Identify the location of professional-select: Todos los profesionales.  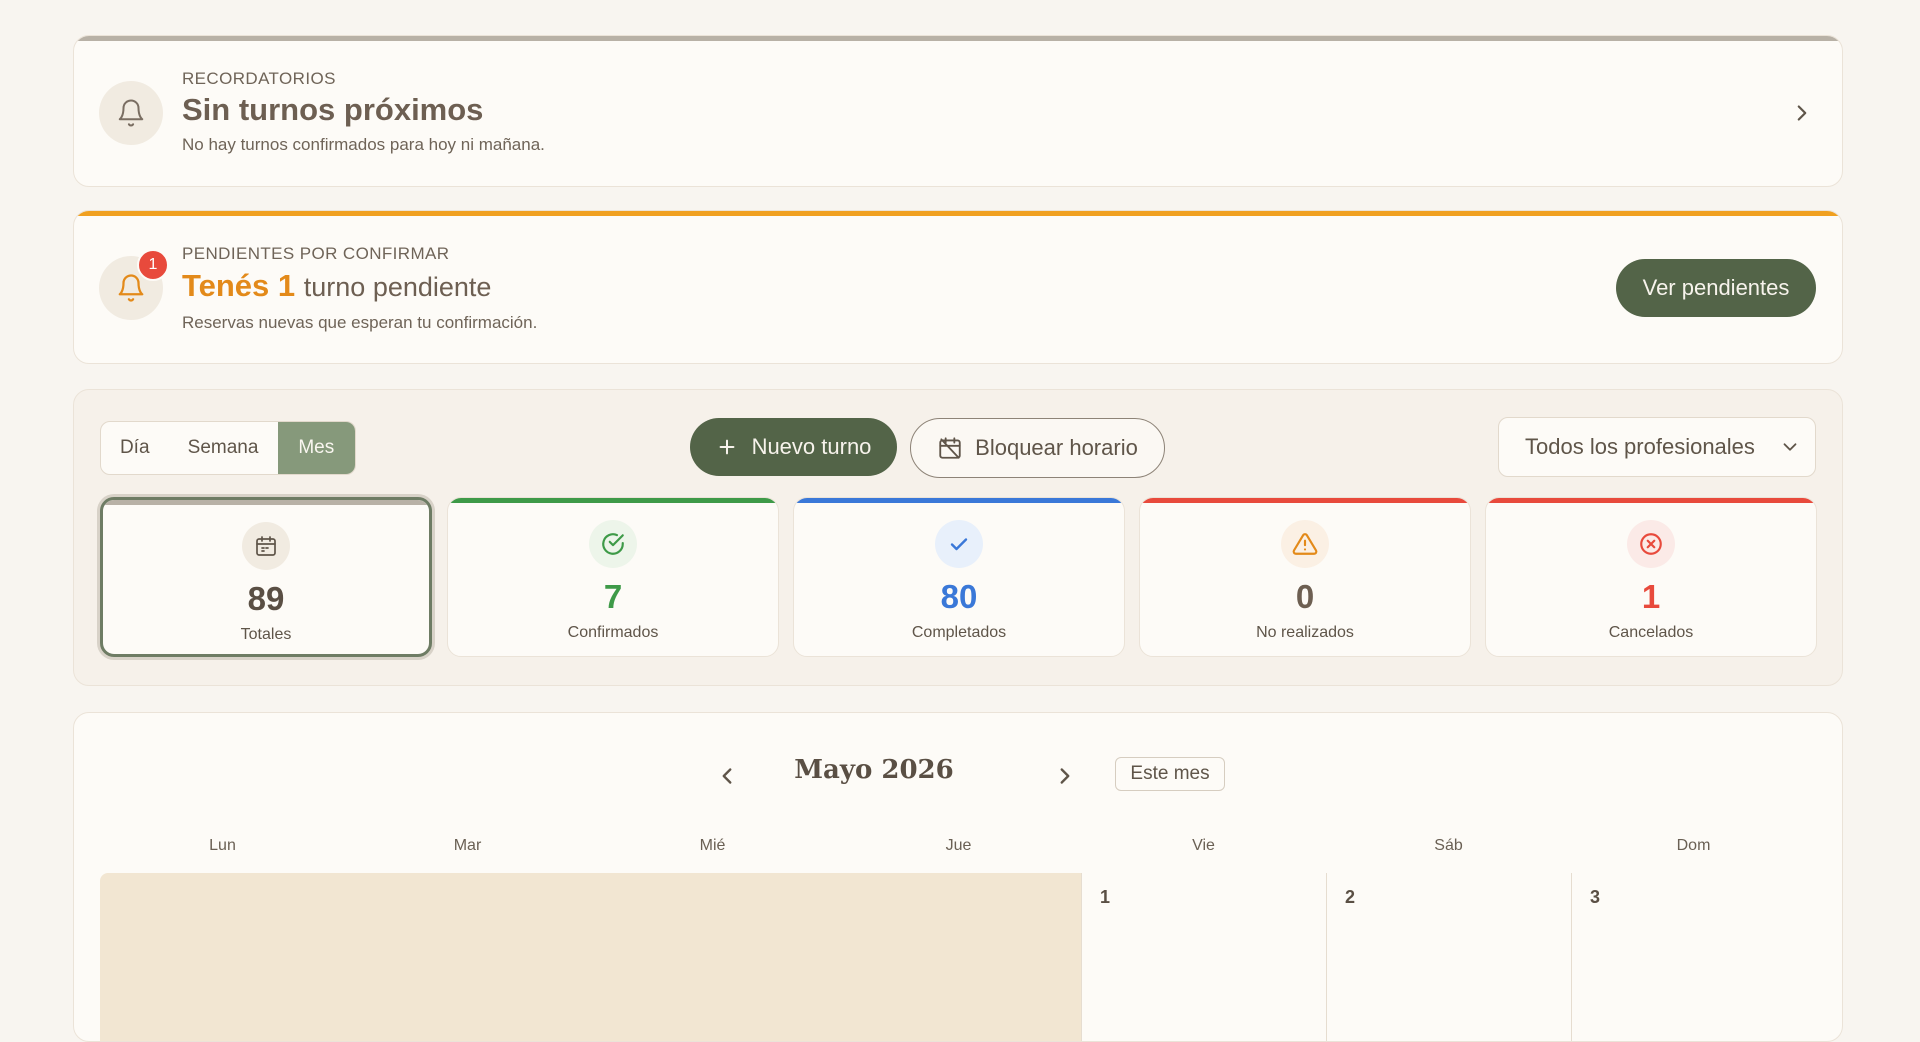
(1657, 447).